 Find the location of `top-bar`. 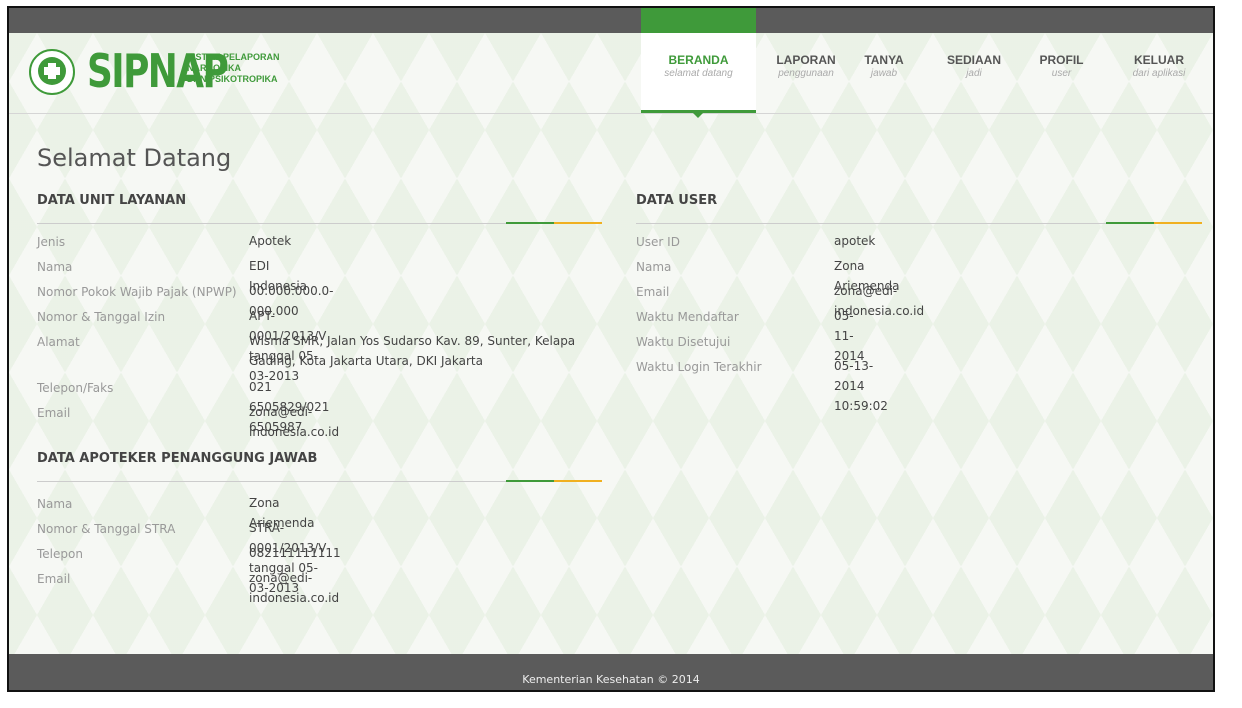

top-bar is located at coordinates (611, 20).